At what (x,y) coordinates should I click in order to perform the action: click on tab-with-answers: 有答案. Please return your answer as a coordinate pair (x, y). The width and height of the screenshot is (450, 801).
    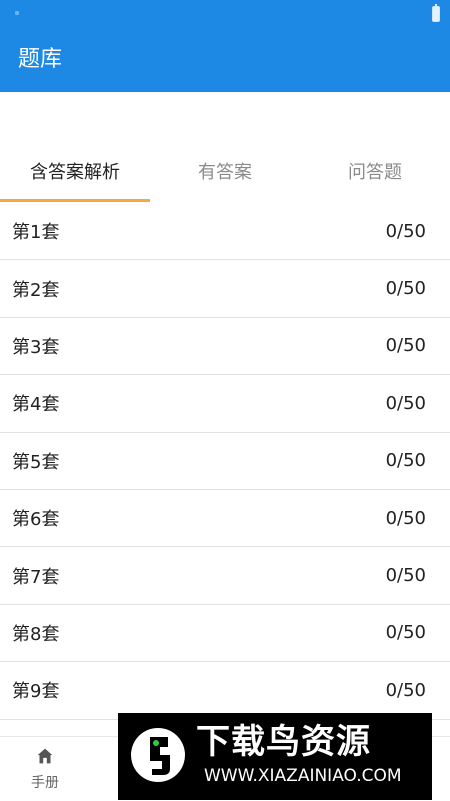
    Looking at the image, I should click on (225, 175).